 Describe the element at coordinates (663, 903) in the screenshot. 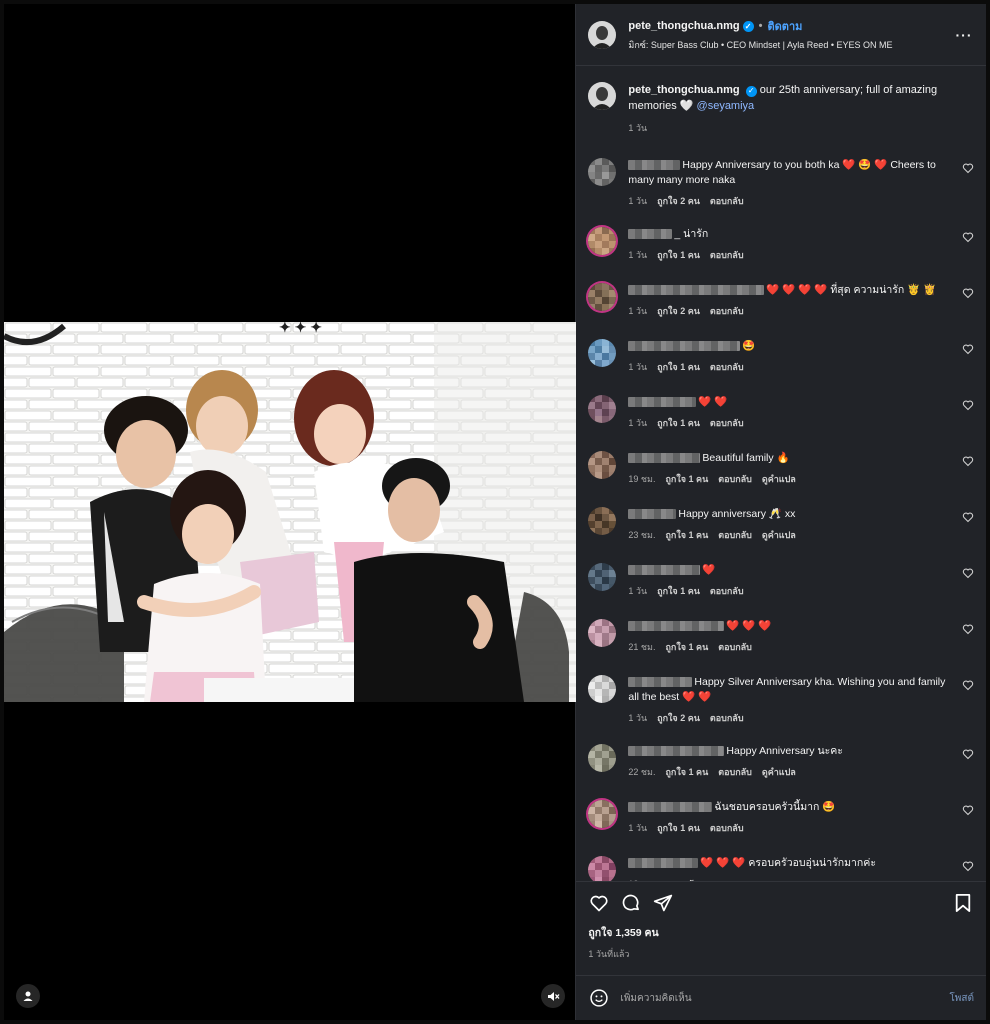

I see `share-icon` at that location.